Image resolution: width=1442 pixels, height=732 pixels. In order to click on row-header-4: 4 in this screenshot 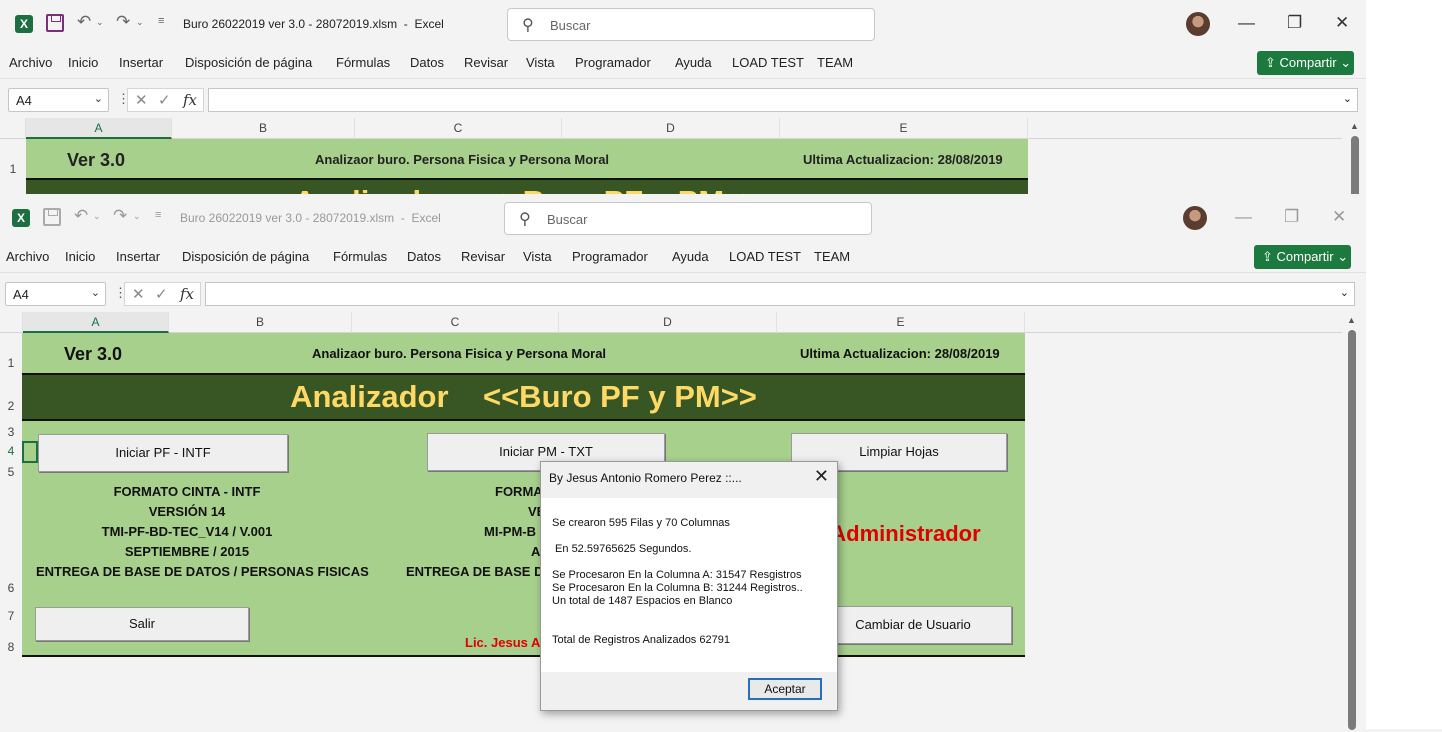, I will do `click(11, 451)`.